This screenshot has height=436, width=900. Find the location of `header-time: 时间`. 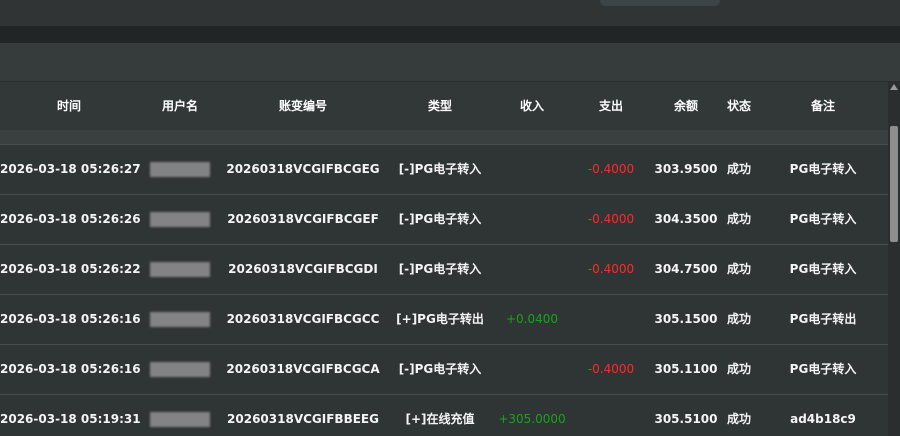

header-time: 时间 is located at coordinates (69, 106).